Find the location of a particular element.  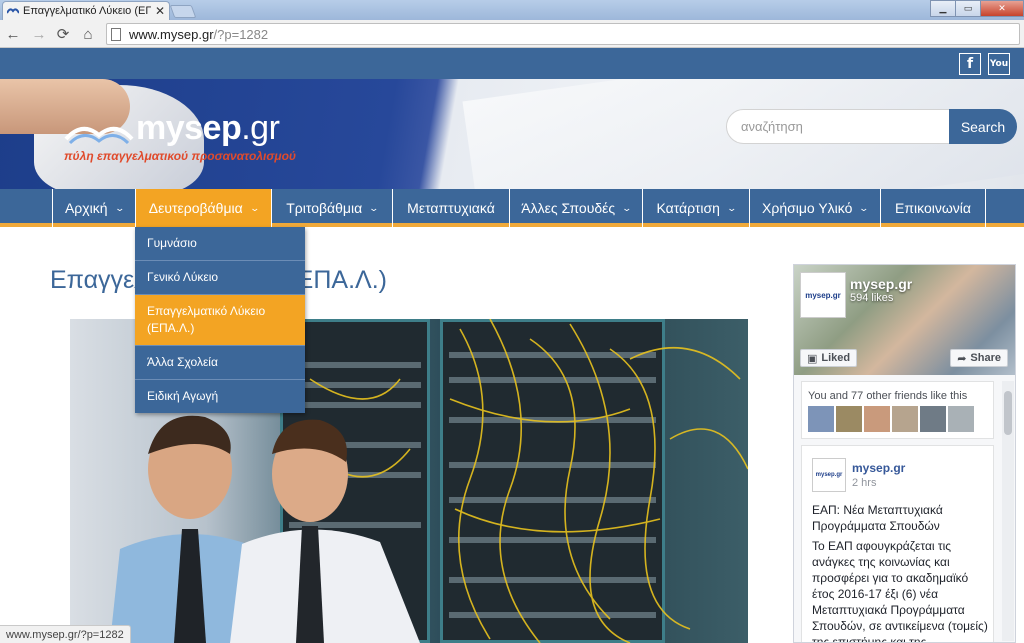

page-icon is located at coordinates (116, 34).